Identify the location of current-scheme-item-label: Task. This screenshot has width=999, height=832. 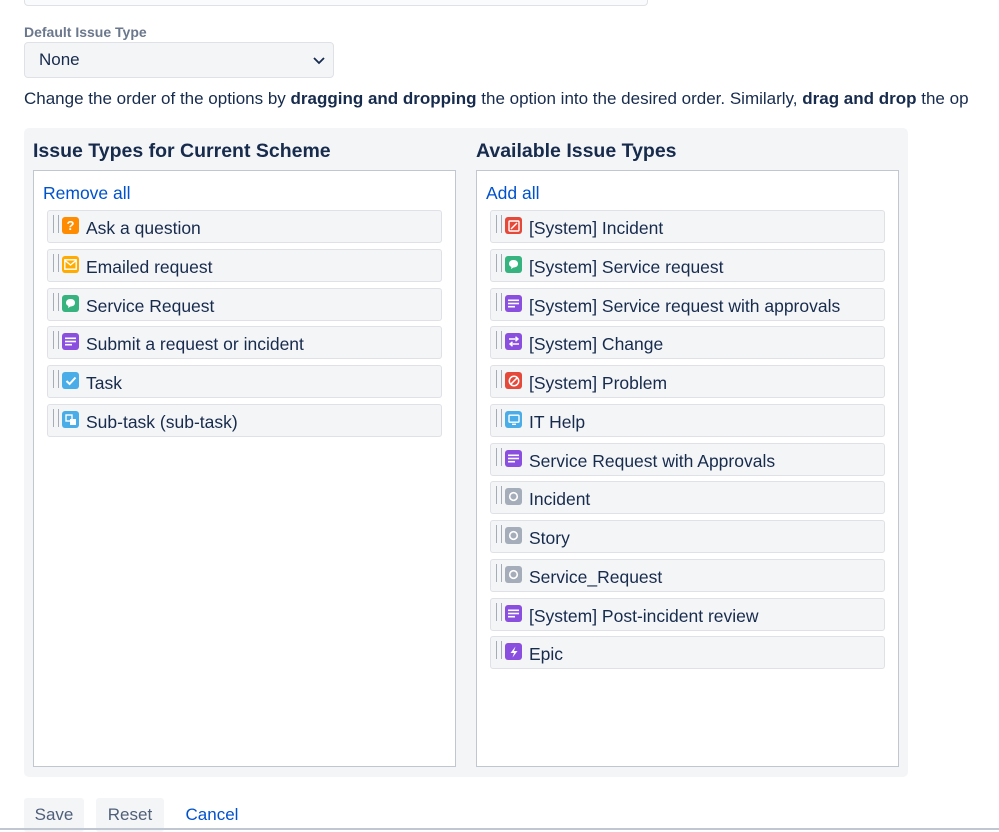
(104, 383).